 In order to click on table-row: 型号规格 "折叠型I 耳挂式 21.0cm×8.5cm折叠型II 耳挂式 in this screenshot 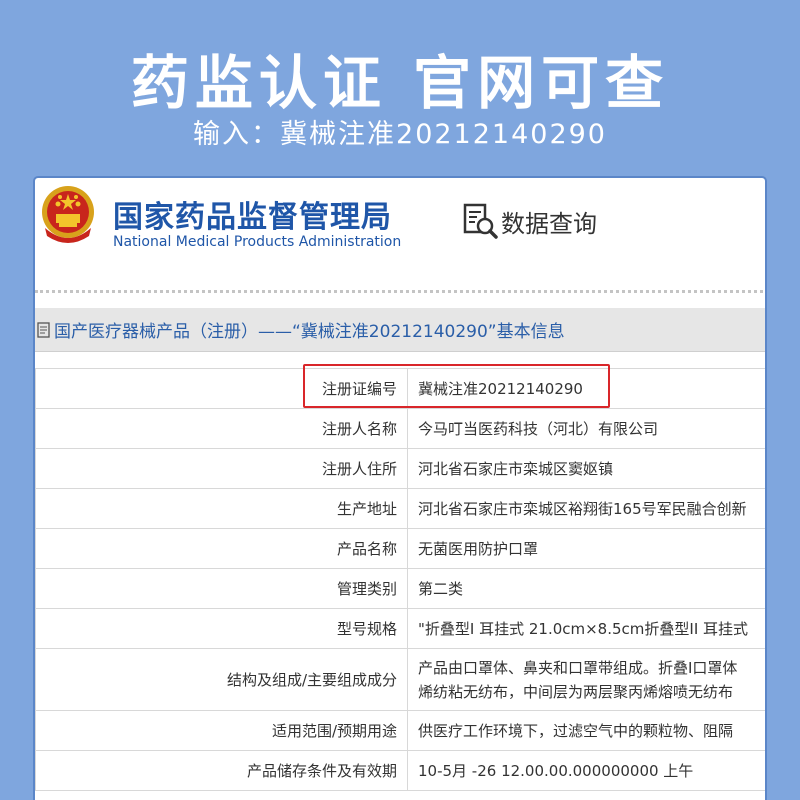, I will do `click(400, 628)`.